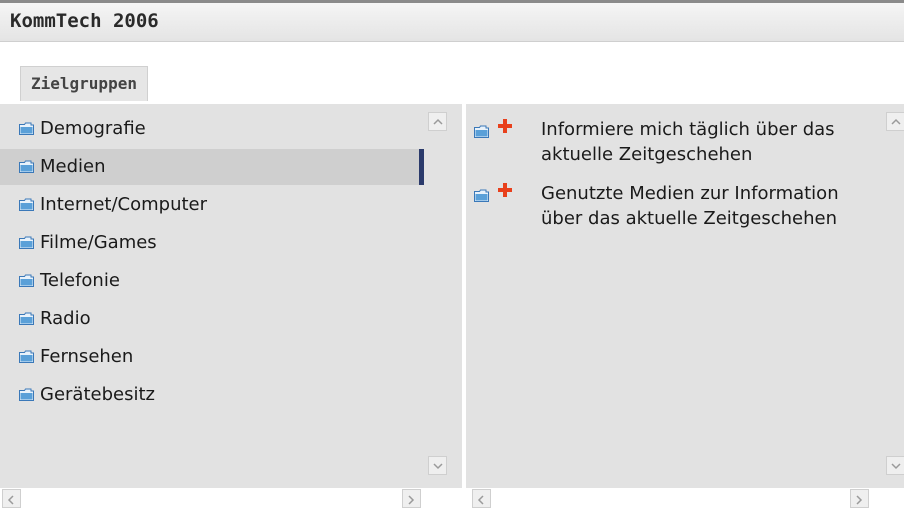  What do you see at coordinates (93, 128) in the screenshot?
I see `category-label: Demografie` at bounding box center [93, 128].